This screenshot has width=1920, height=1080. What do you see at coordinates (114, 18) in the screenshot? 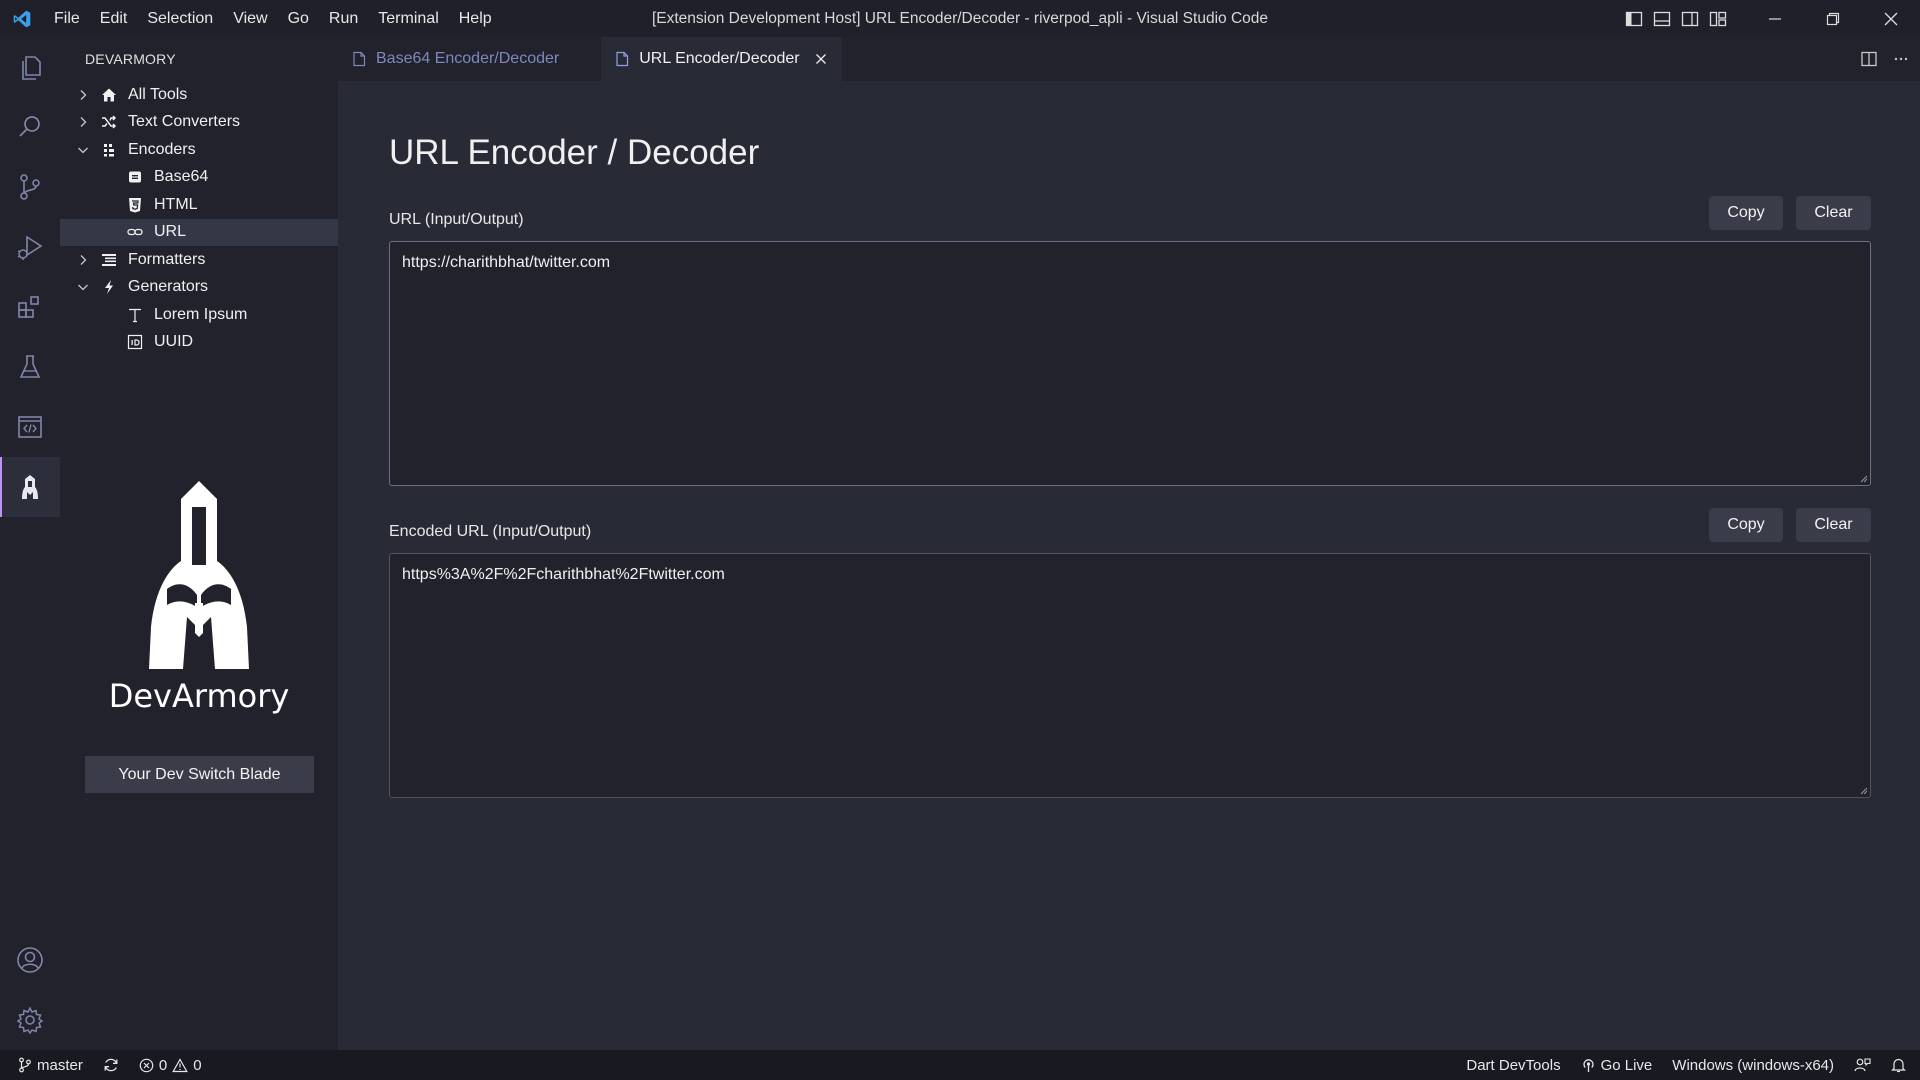
I see `menu-edit: Edit` at bounding box center [114, 18].